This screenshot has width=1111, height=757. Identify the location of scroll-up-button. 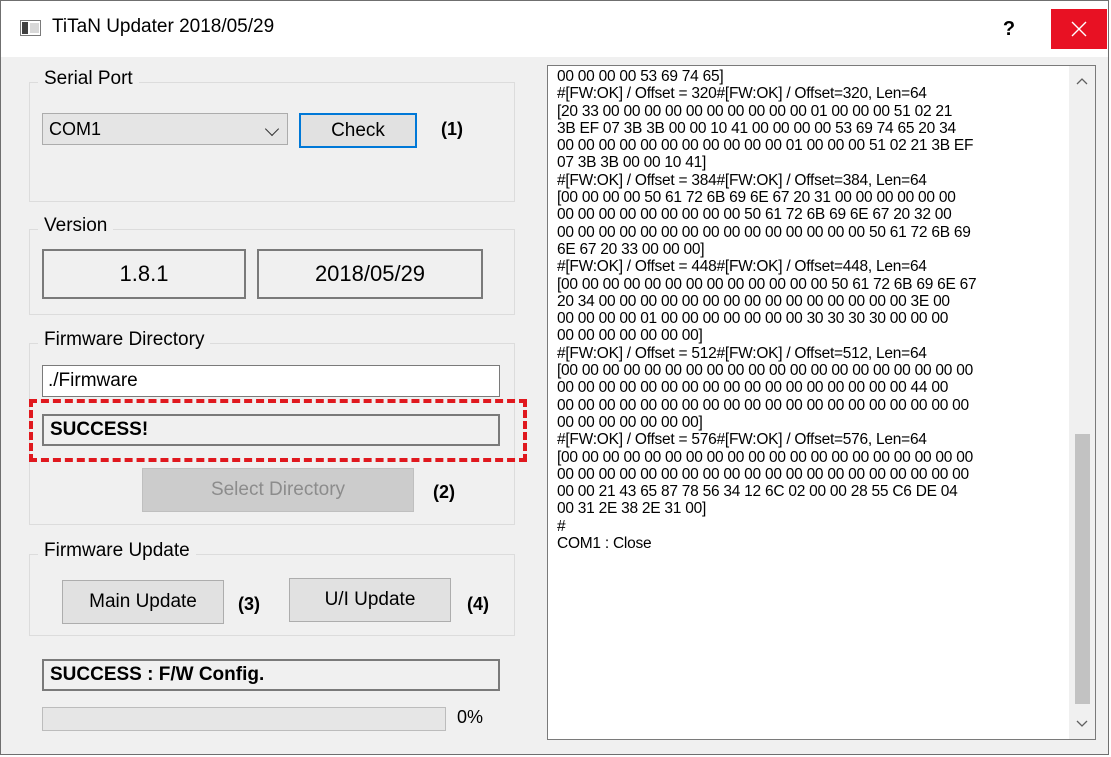
(1082, 81).